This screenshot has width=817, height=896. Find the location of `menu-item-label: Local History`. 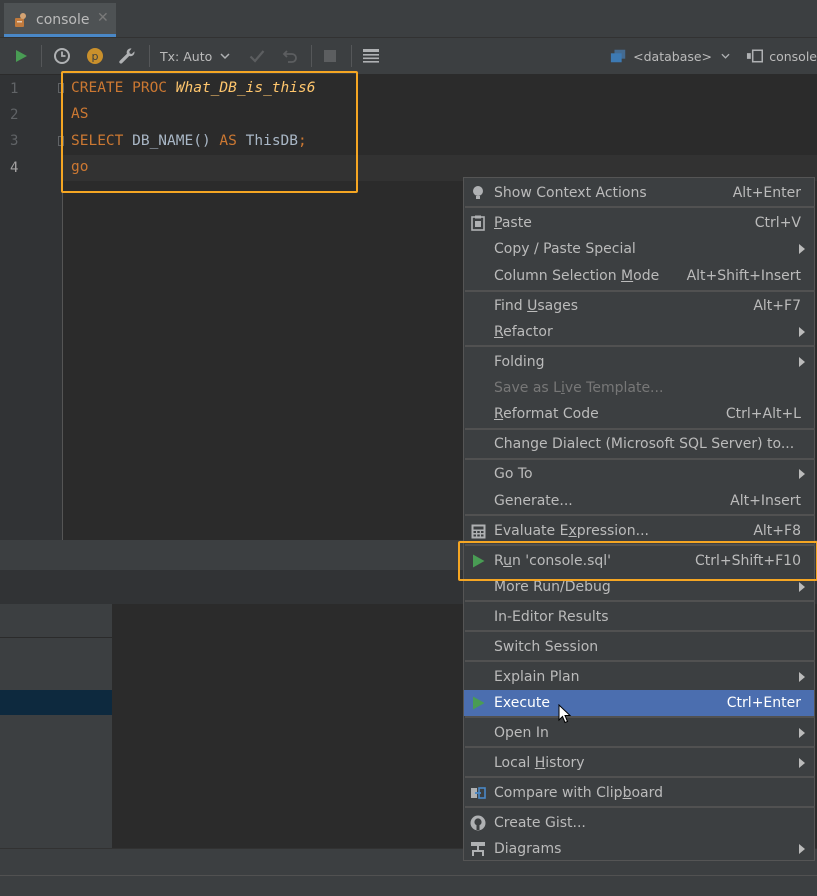

menu-item-label: Local History is located at coordinates (539, 763).